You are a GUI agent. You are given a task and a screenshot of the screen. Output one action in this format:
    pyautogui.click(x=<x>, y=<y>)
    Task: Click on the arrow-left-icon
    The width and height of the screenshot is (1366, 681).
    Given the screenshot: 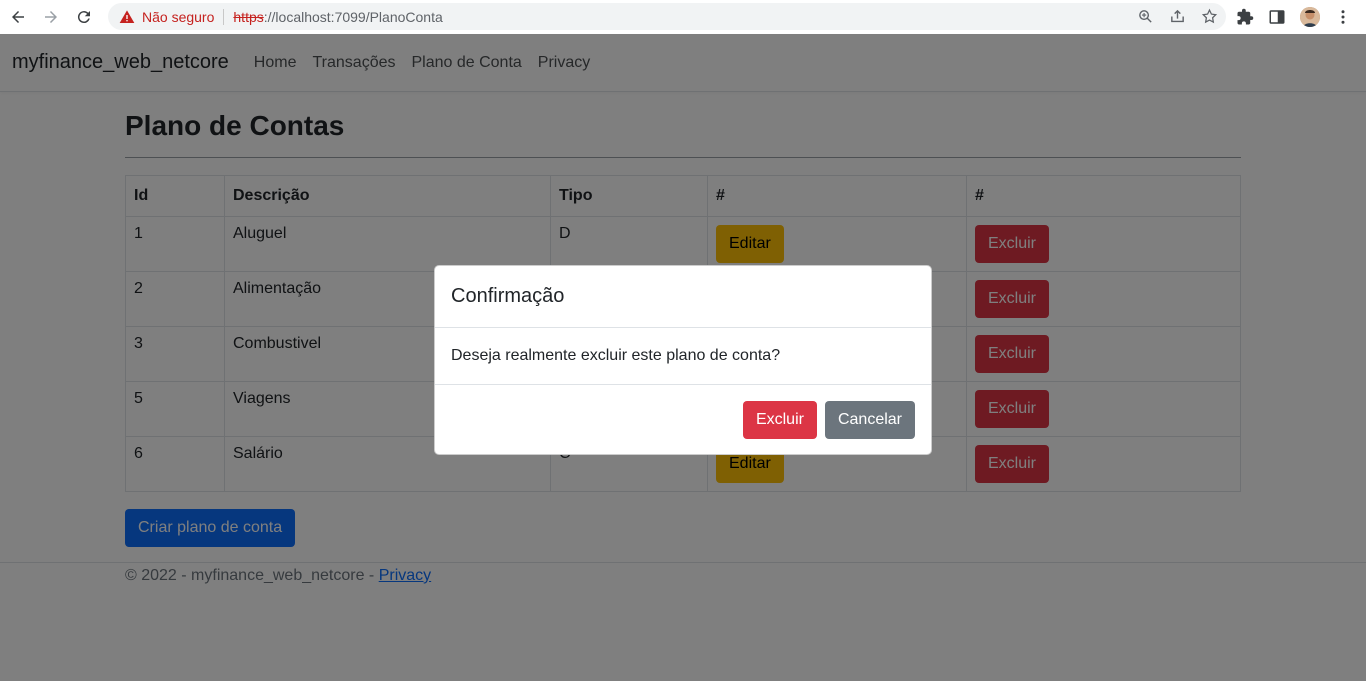 What is the action you would take?
    pyautogui.click(x=18, y=17)
    